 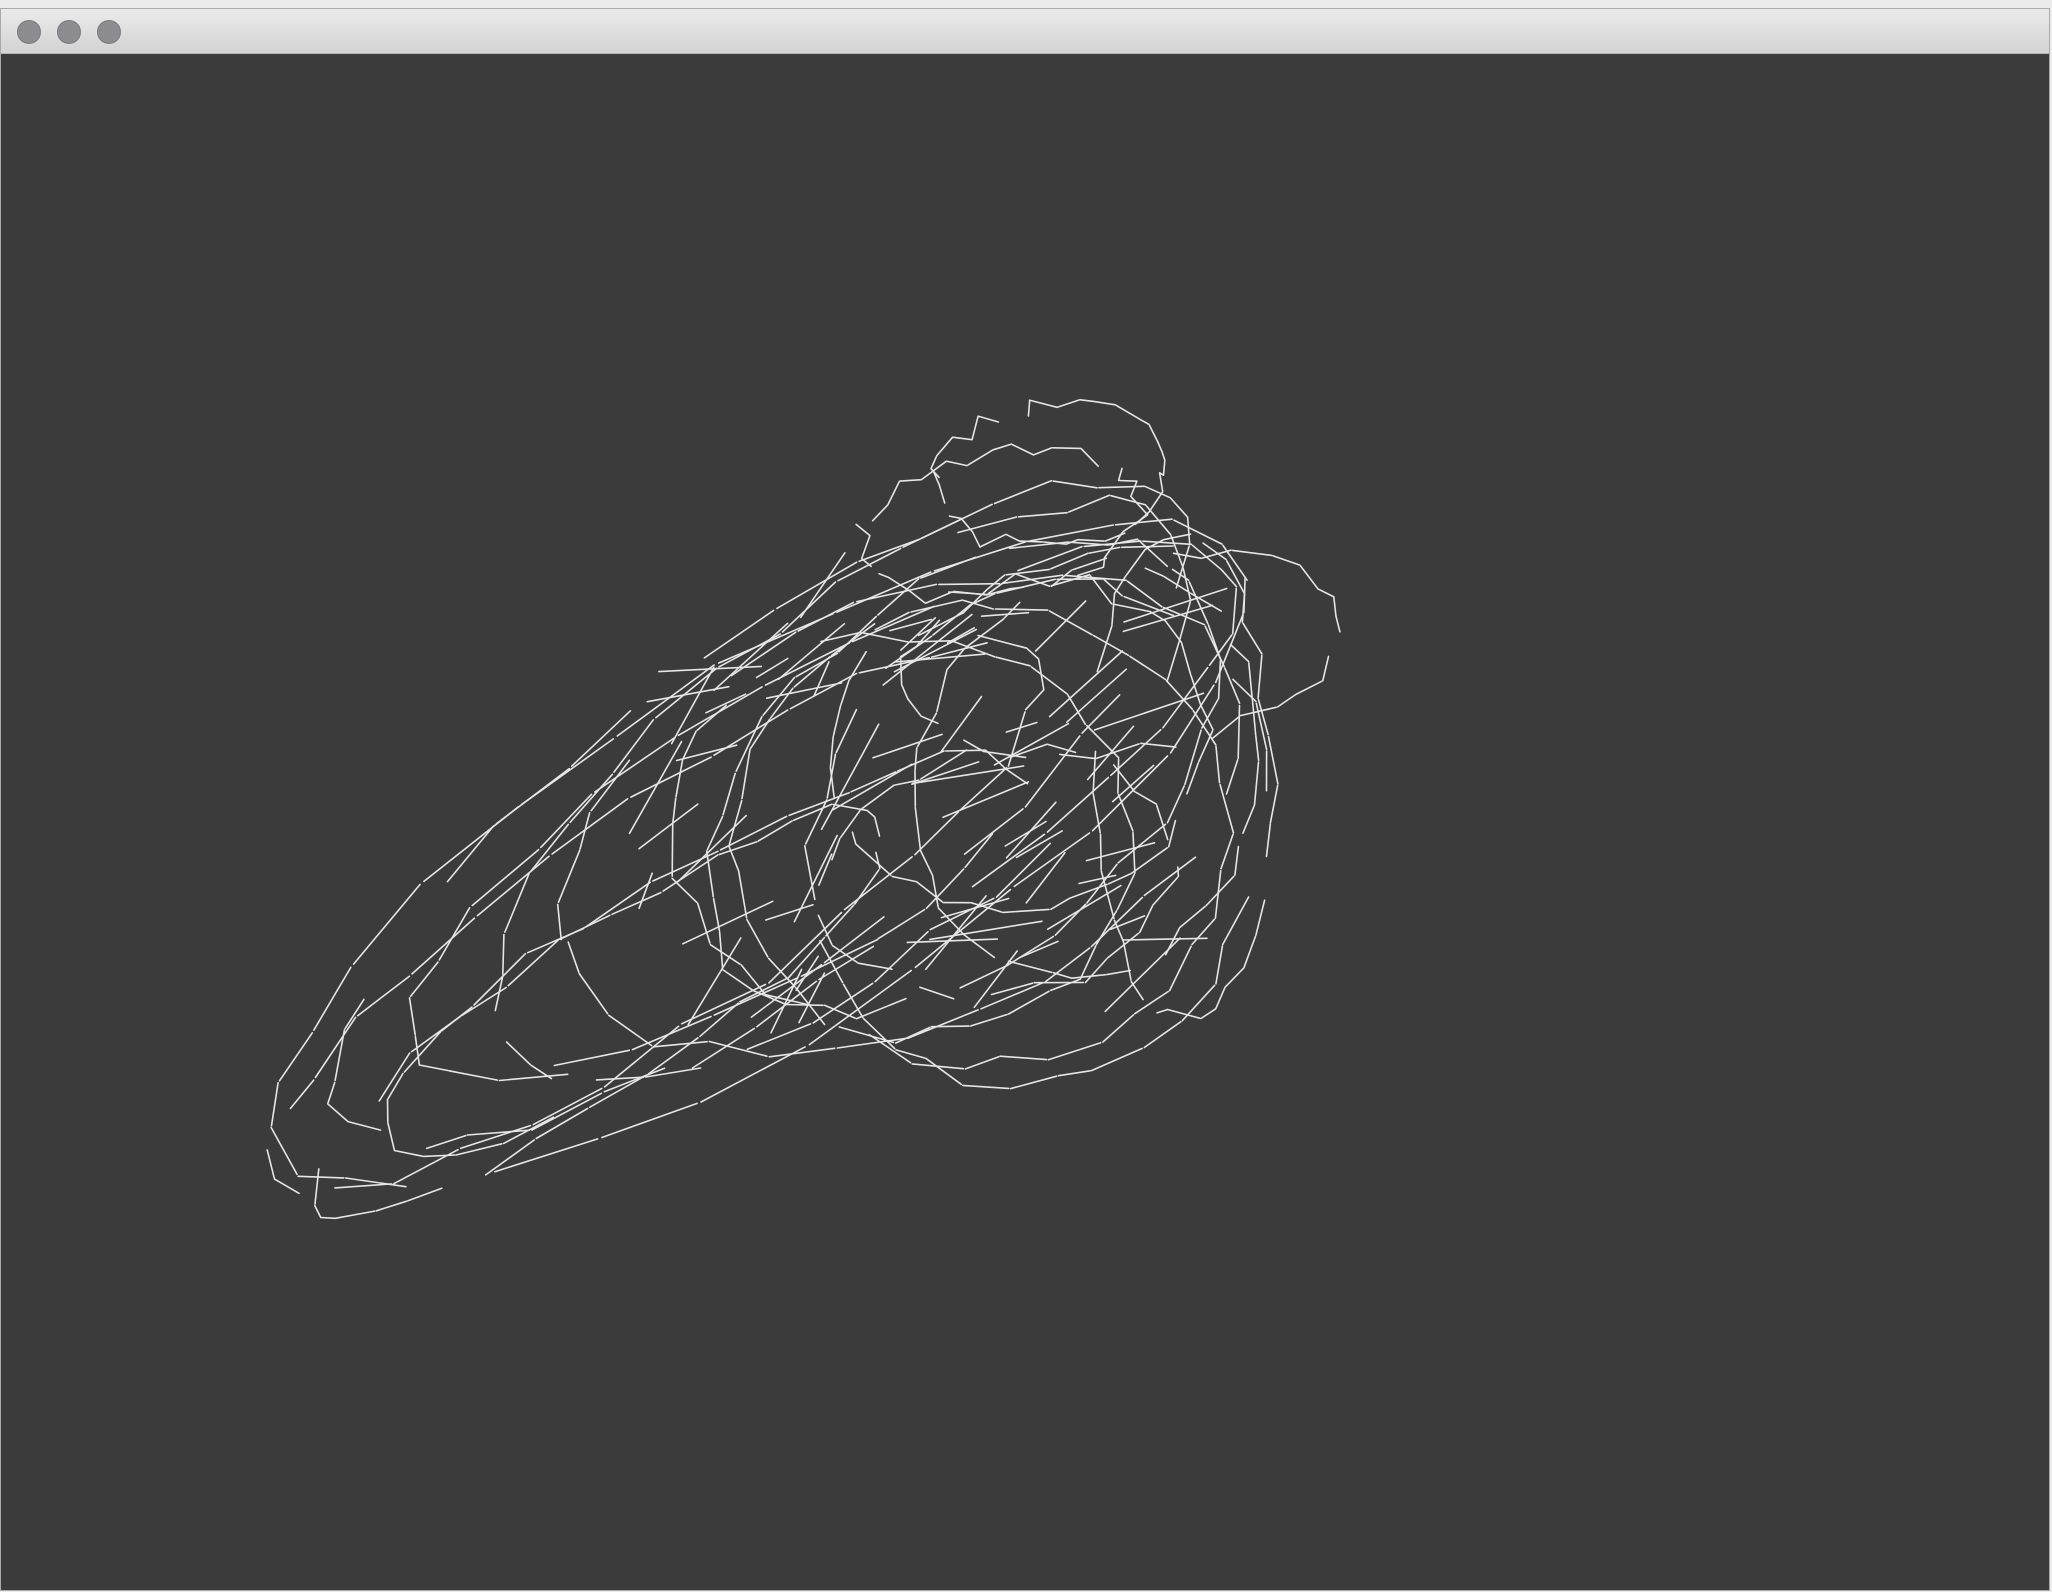 I want to click on minimize-button-icon, so click(x=69, y=32).